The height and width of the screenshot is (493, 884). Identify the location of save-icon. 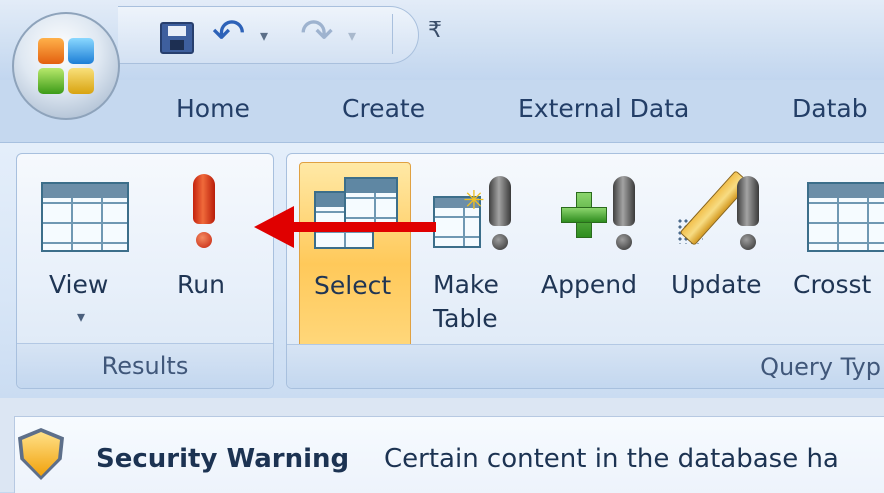
(177, 38).